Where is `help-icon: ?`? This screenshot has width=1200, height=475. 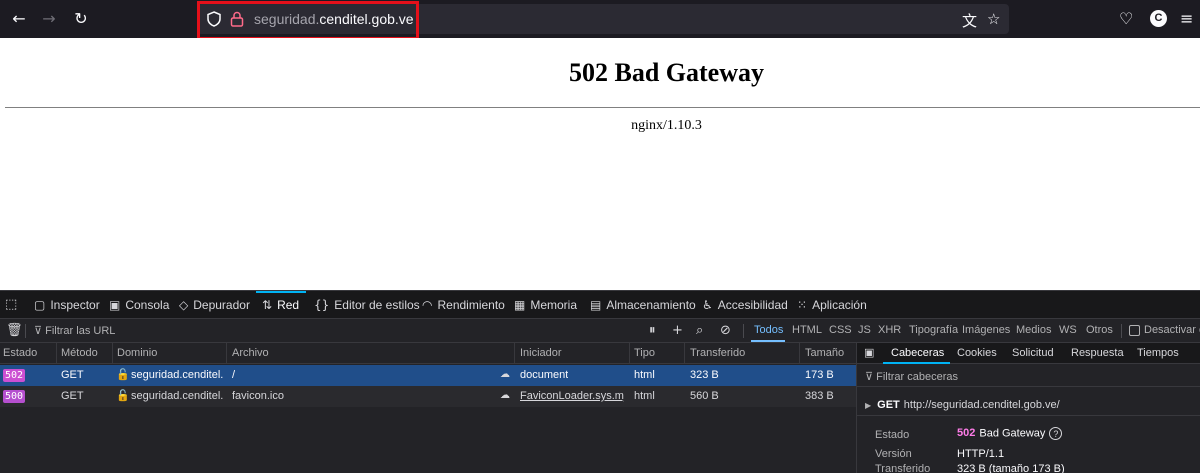 help-icon: ? is located at coordinates (1056, 433).